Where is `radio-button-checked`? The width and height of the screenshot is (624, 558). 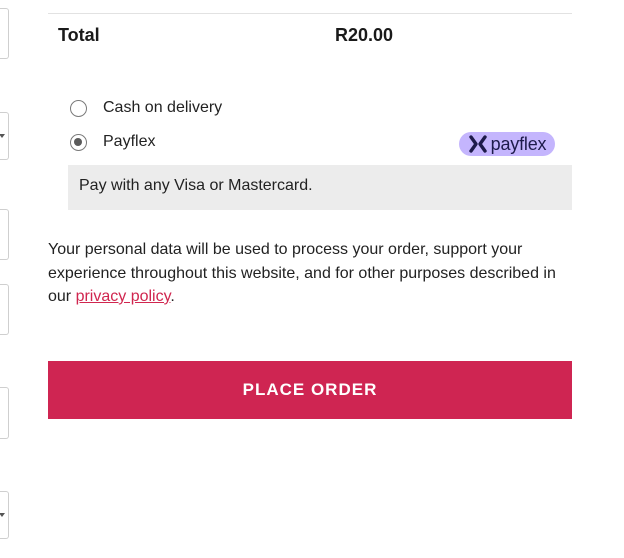
radio-button-checked is located at coordinates (78, 142).